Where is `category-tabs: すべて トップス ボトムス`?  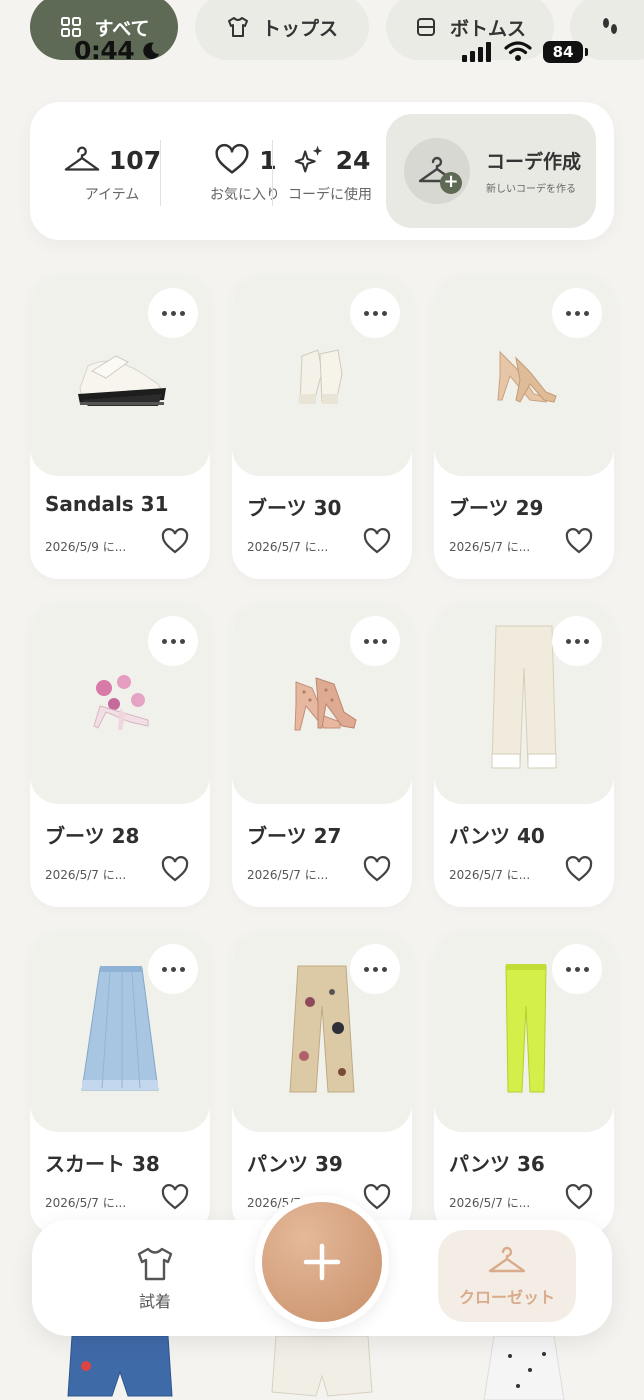
category-tabs: すべて トップス ボトムス is located at coordinates (322, 31).